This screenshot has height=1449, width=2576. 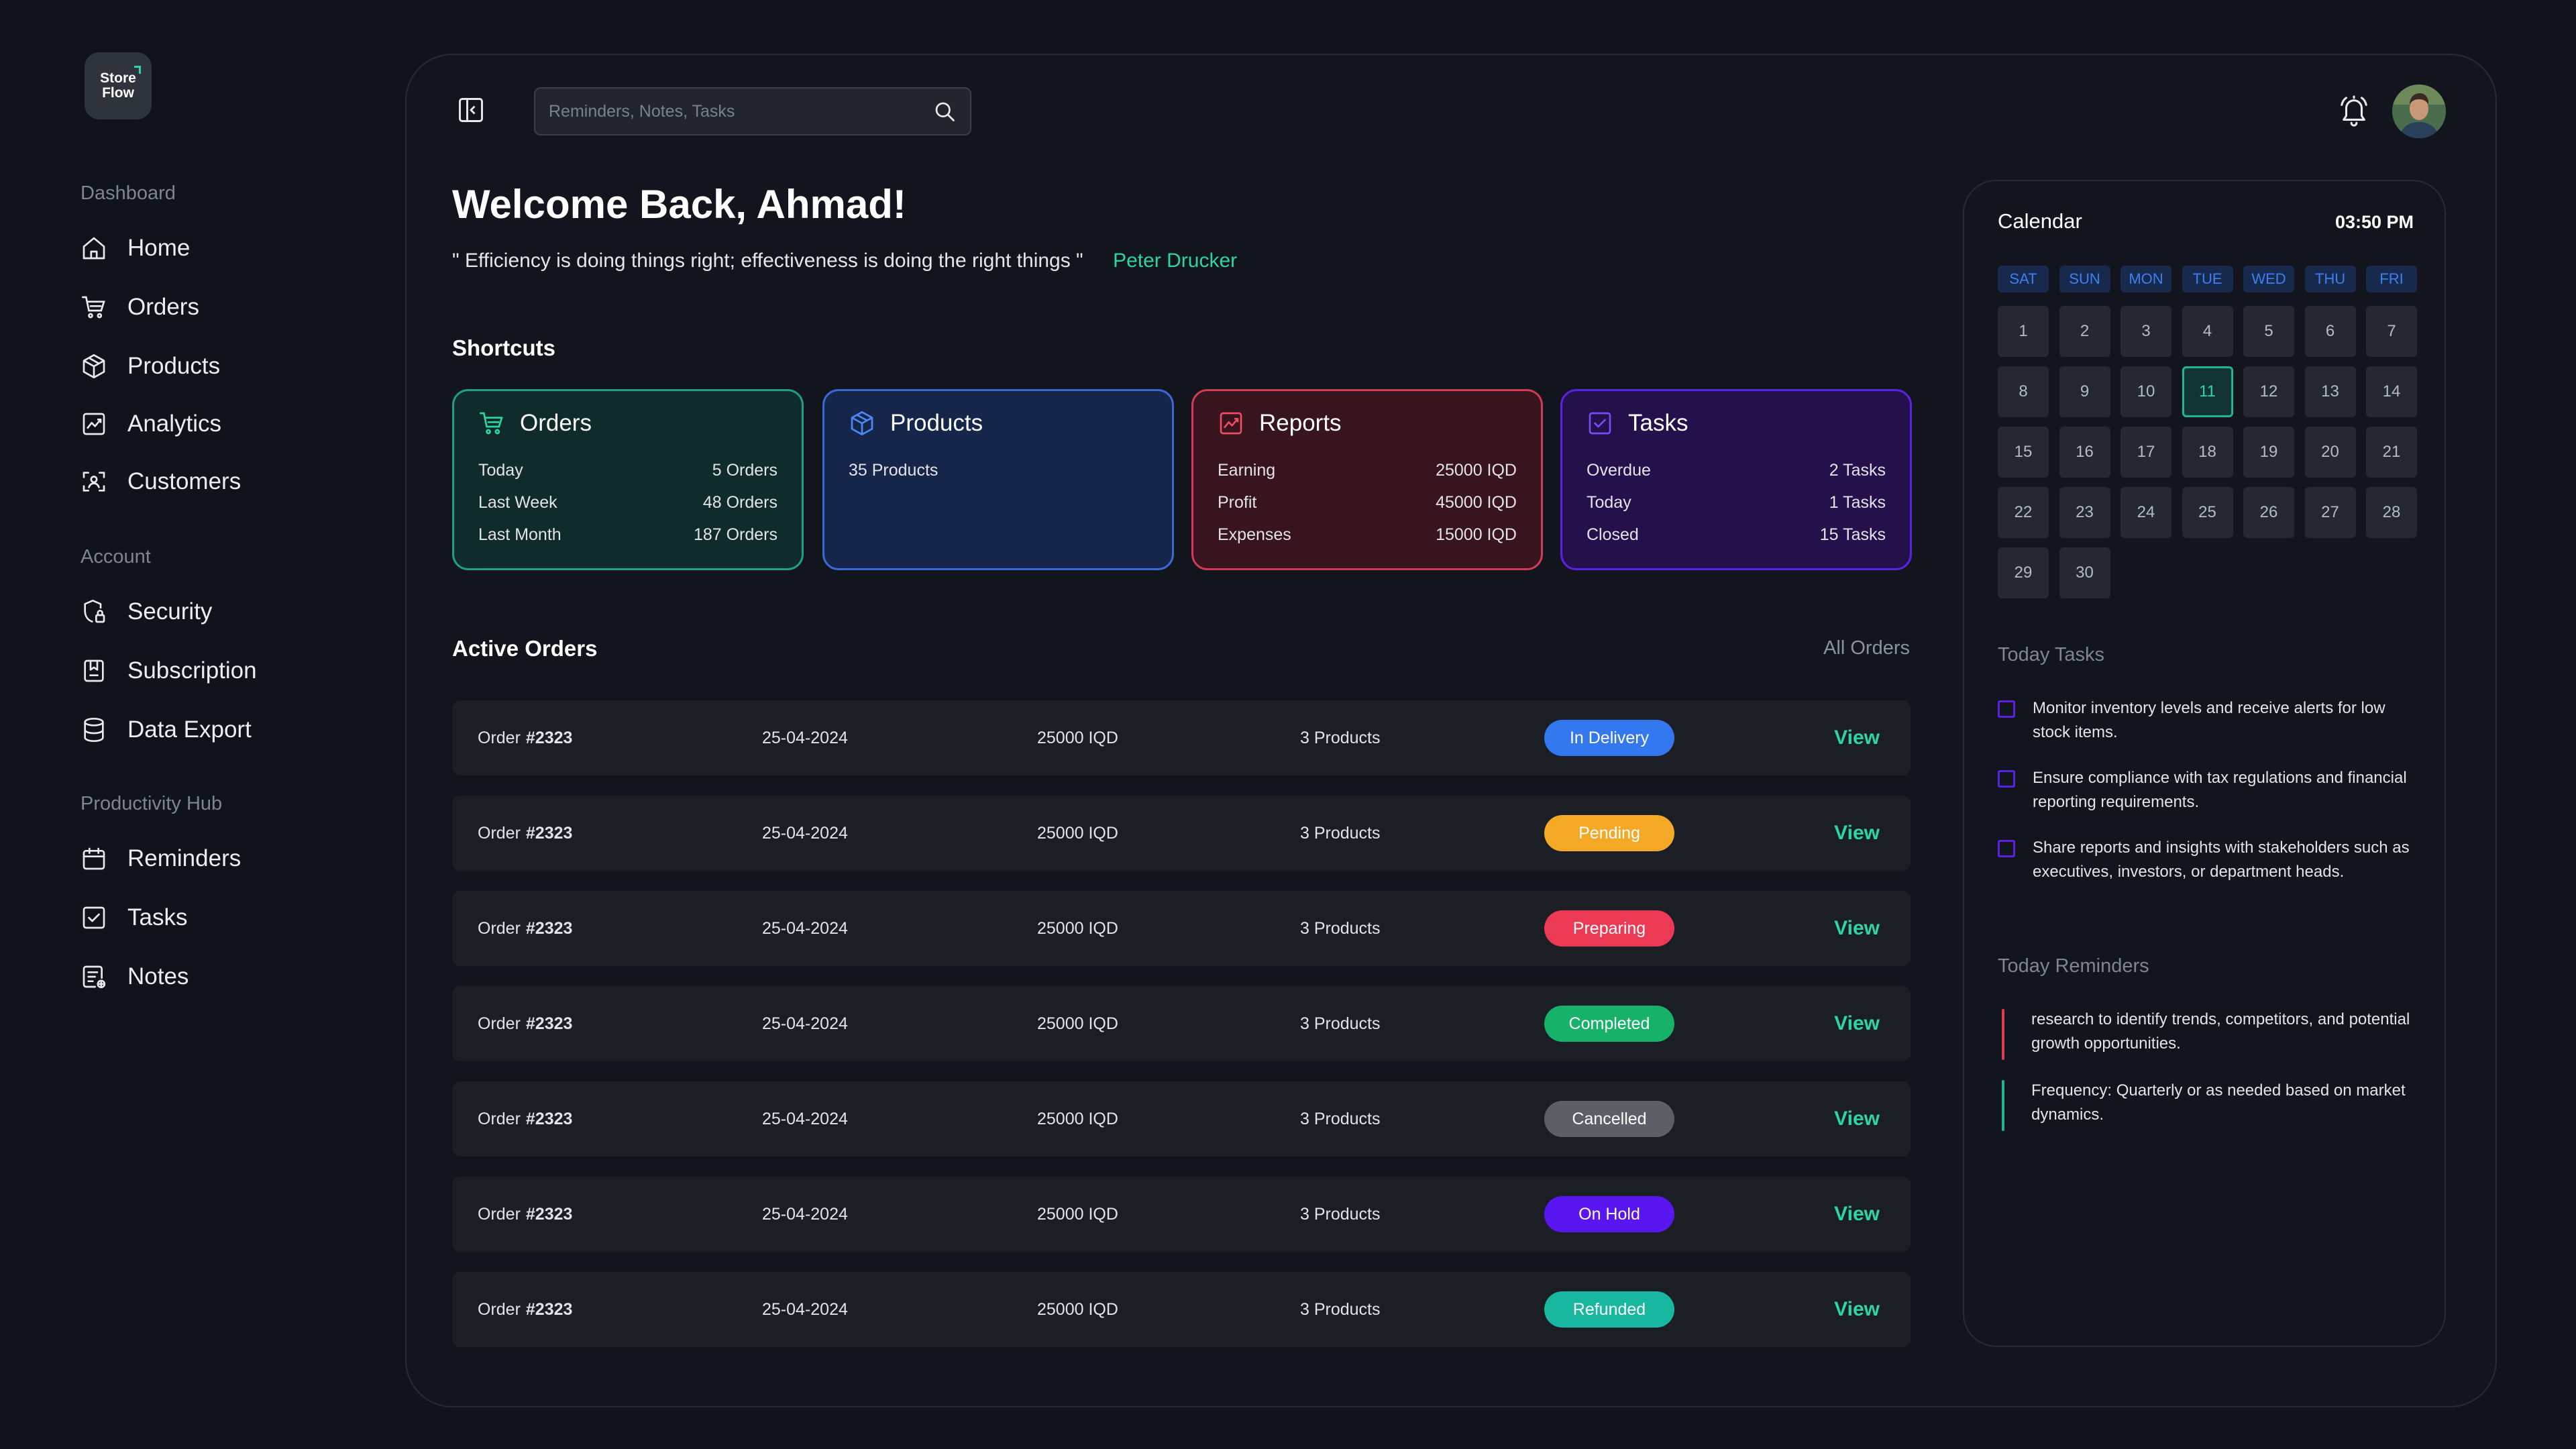 I want to click on calendar-day: 29, so click(x=2023, y=572).